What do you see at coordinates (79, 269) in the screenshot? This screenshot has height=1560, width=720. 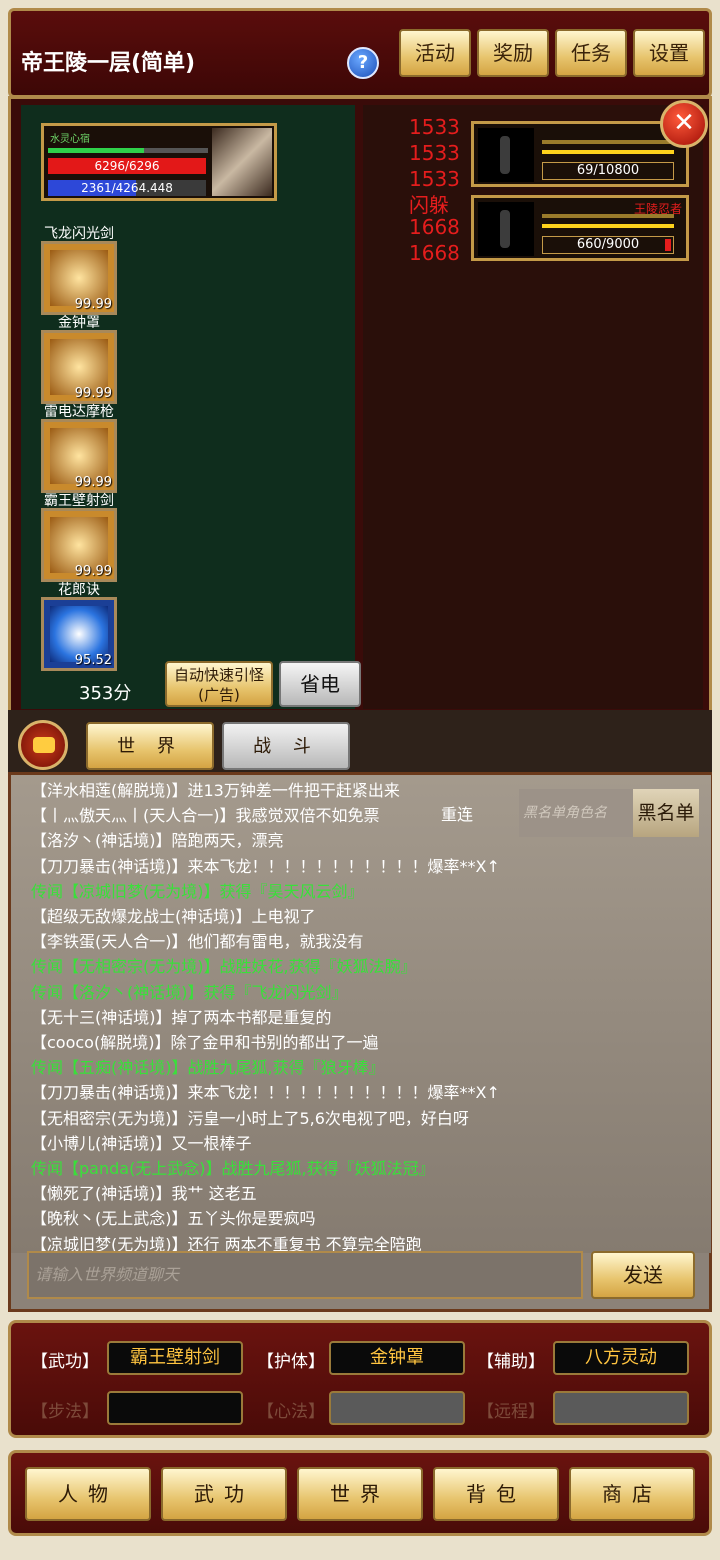 I see `skill-slot-1: 飞龙闪光剑 99.99` at bounding box center [79, 269].